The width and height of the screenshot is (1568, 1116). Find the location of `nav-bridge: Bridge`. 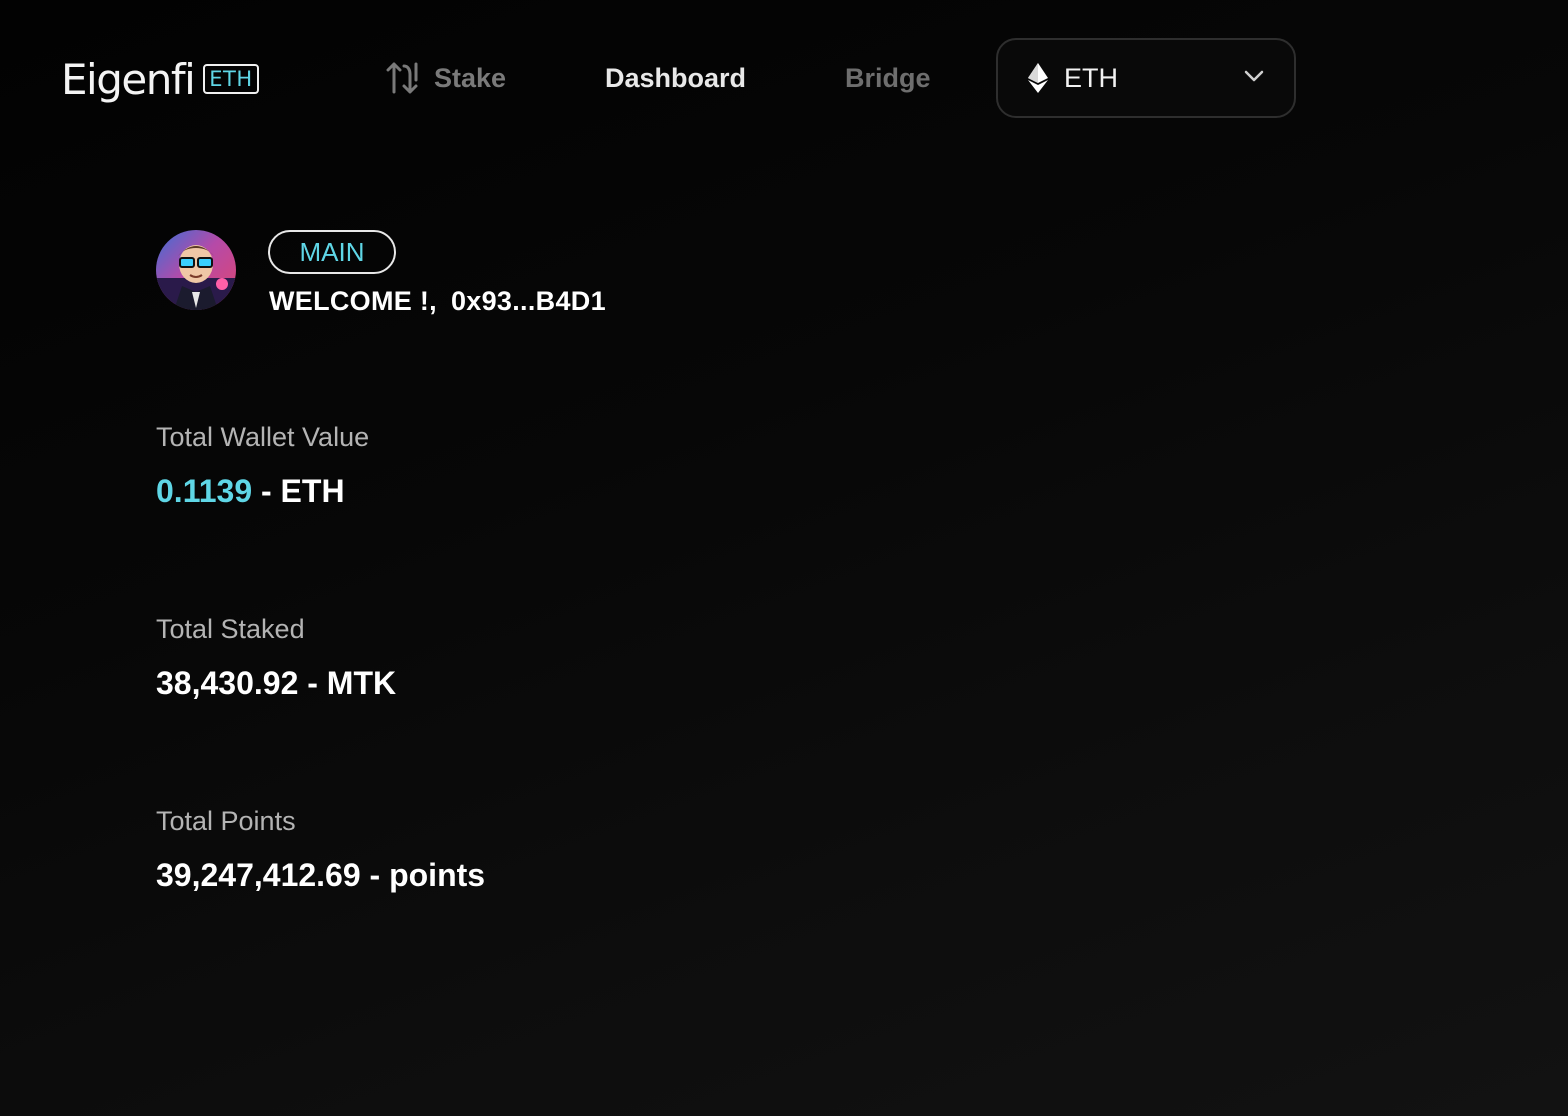

nav-bridge: Bridge is located at coordinates (888, 78).